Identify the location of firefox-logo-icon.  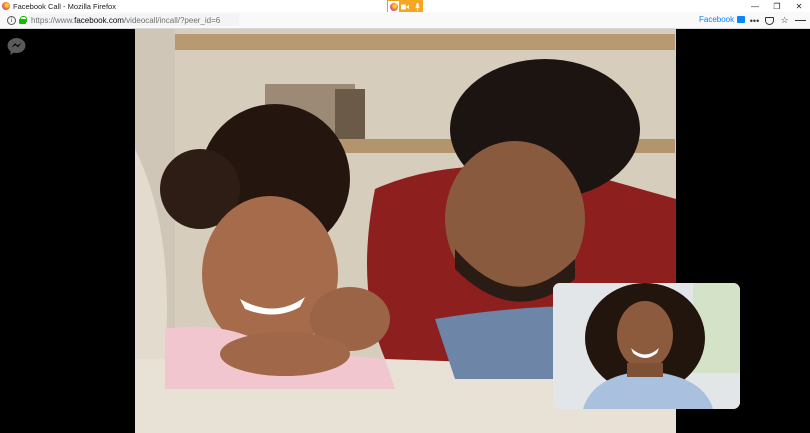
(6, 6).